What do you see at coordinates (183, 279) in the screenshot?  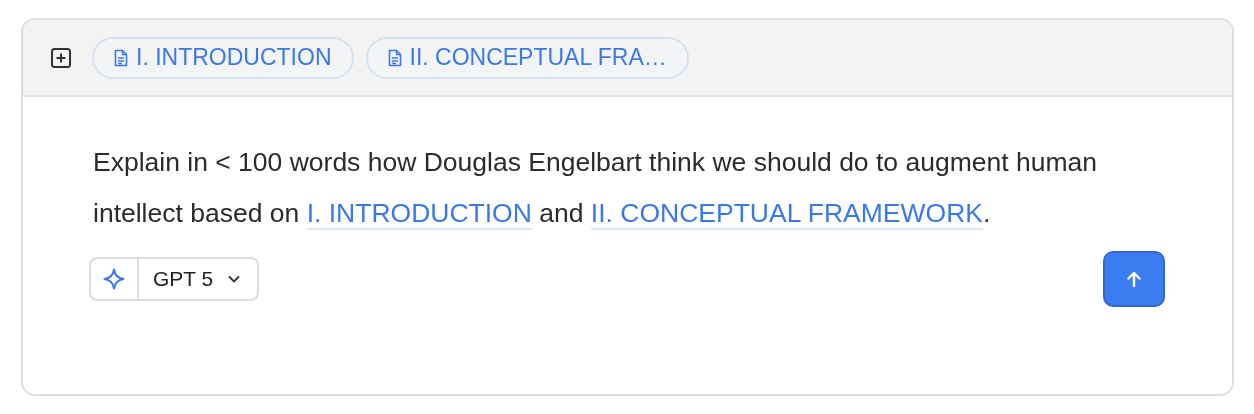 I see `model-name: GPT 5` at bounding box center [183, 279].